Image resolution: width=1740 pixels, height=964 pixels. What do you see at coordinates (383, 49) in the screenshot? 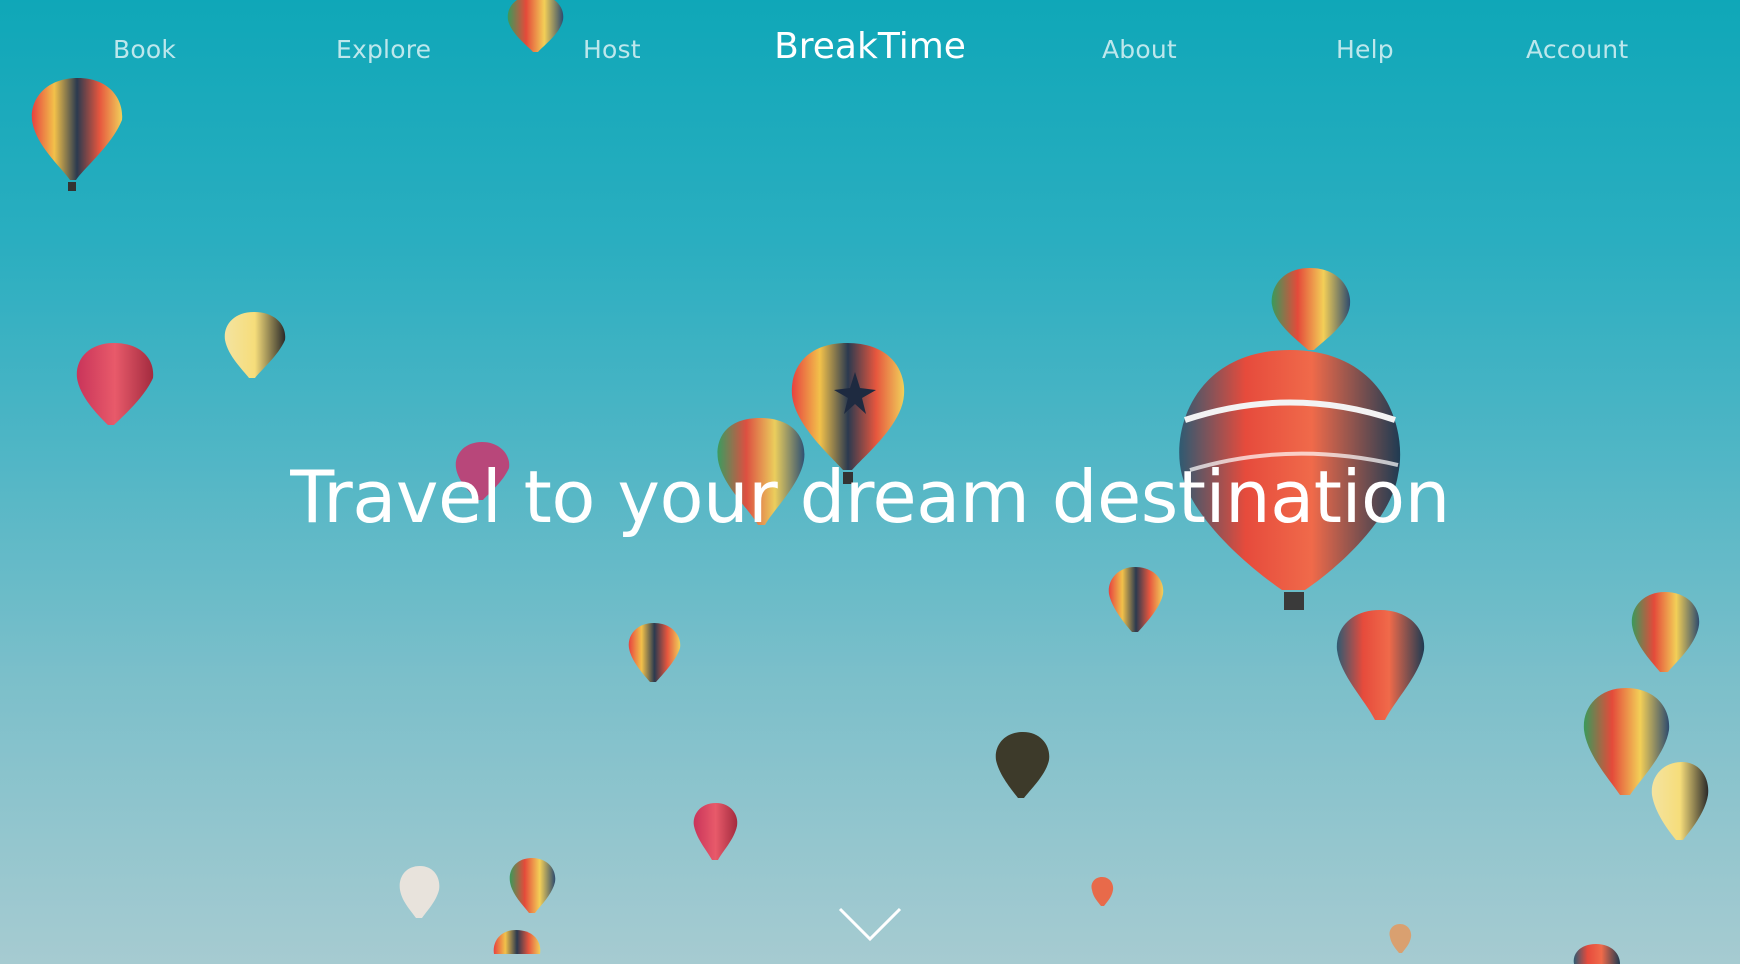
I see `nav-link-explore: Explore` at bounding box center [383, 49].